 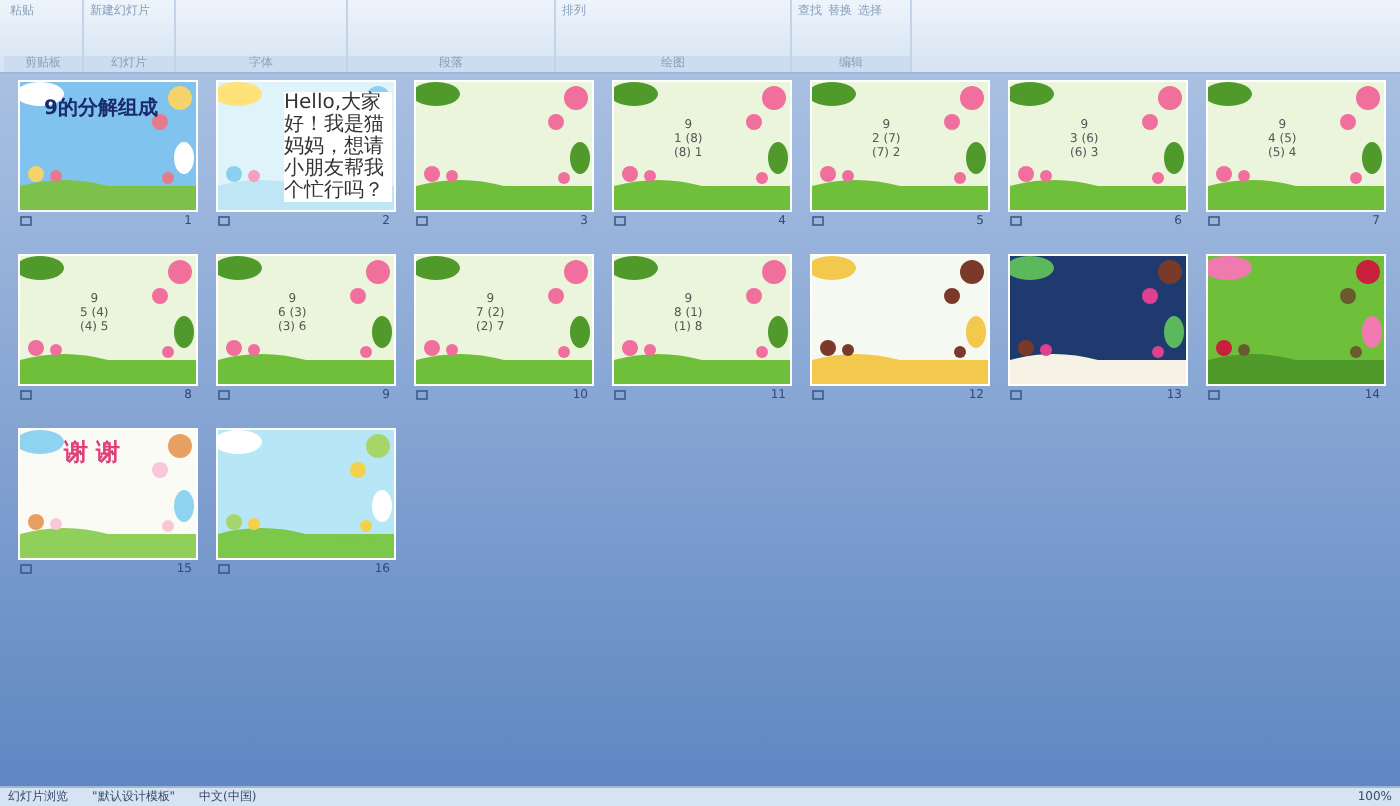 I want to click on slide-title: 谢 谢, so click(x=92, y=453).